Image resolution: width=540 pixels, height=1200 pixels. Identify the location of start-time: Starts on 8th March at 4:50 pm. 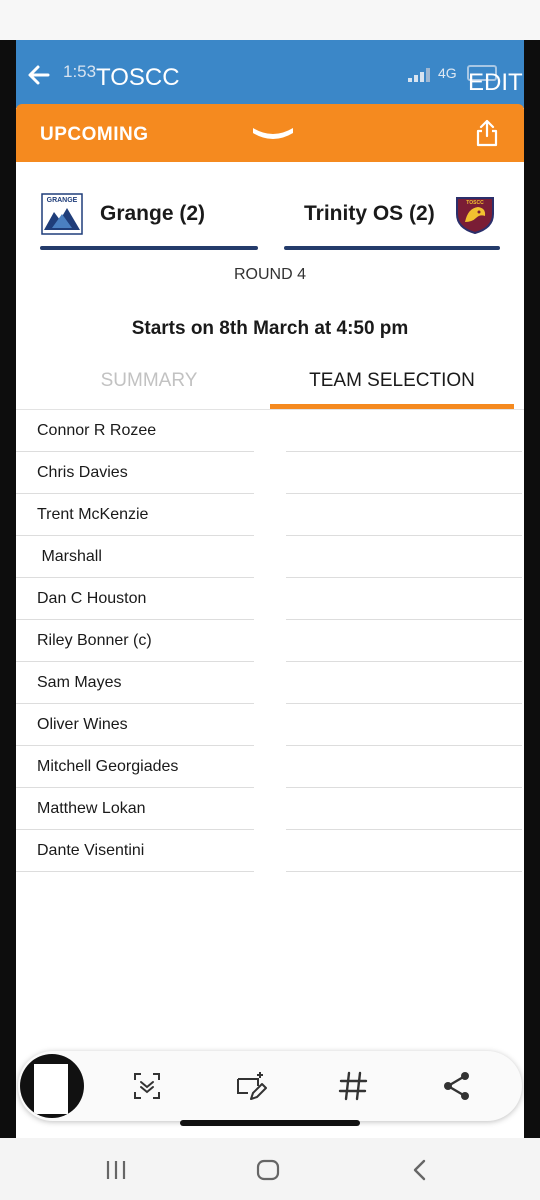
(270, 328).